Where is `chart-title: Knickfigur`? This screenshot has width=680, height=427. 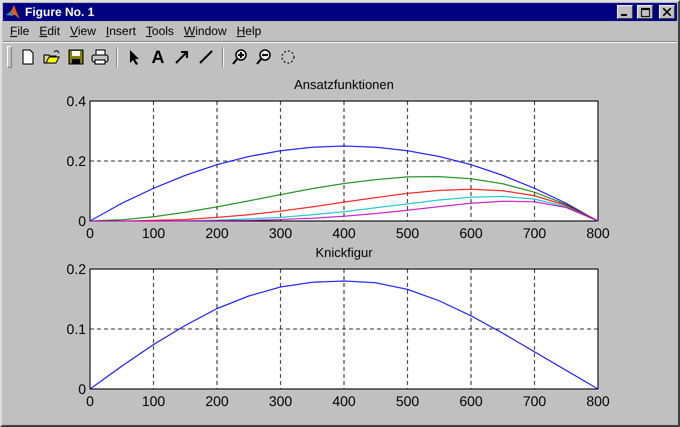 chart-title: Knickfigur is located at coordinates (344, 252).